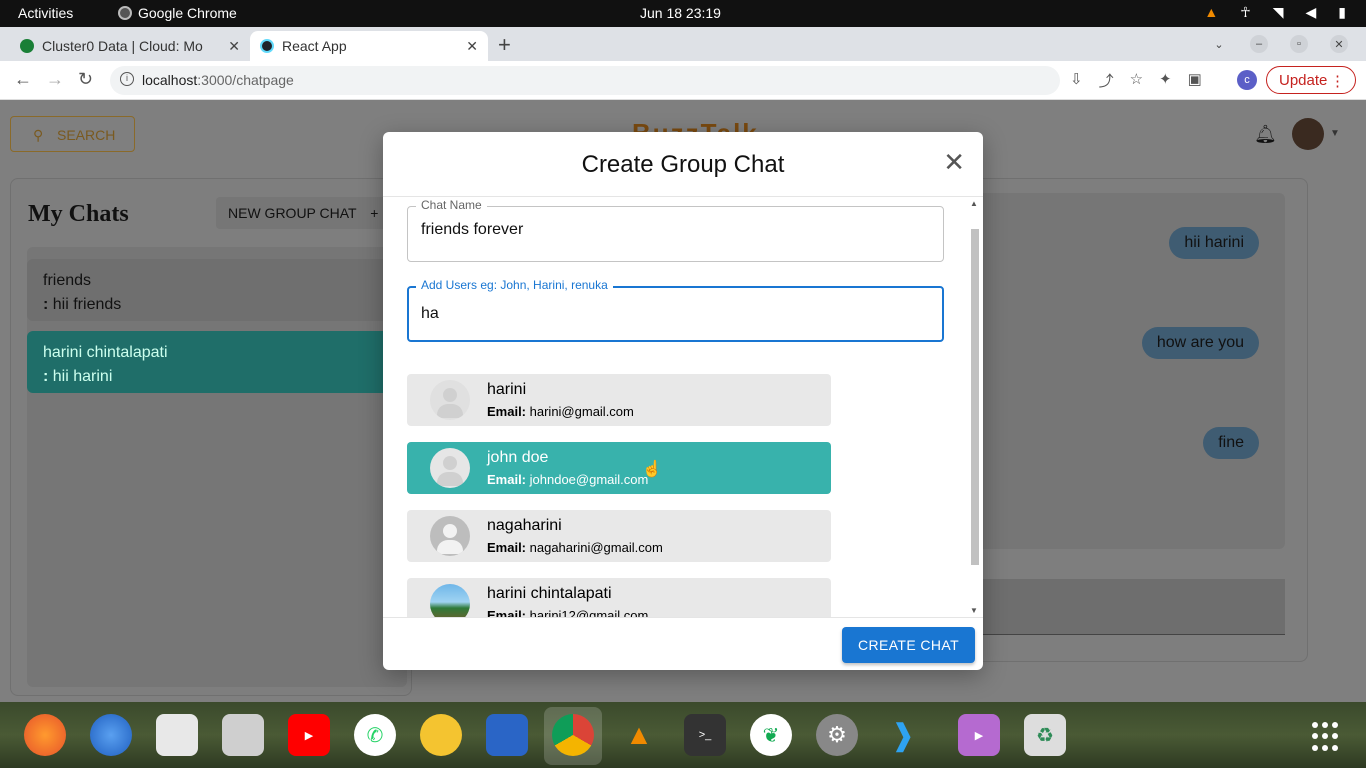 The height and width of the screenshot is (768, 1366). What do you see at coordinates (177, 735) in the screenshot?
I see `document-viewer-icon` at bounding box center [177, 735].